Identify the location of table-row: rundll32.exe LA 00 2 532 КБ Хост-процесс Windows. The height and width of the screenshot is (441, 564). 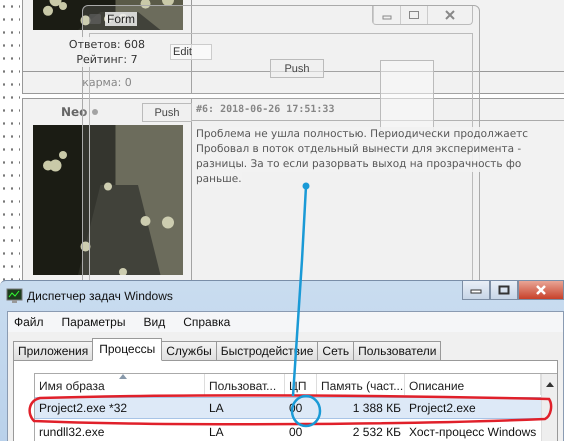
(288, 431).